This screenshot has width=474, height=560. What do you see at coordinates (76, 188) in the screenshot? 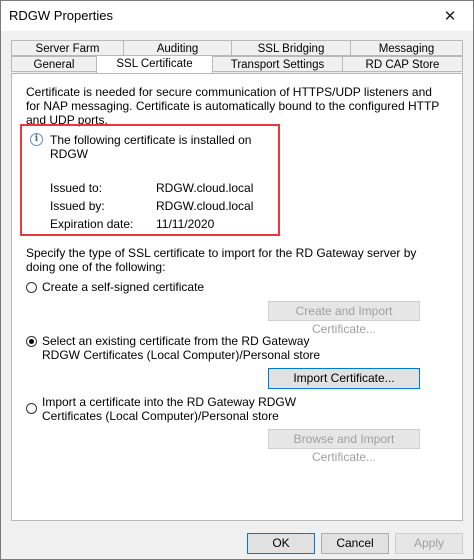
I see `issued-to-label: Issued to:` at bounding box center [76, 188].